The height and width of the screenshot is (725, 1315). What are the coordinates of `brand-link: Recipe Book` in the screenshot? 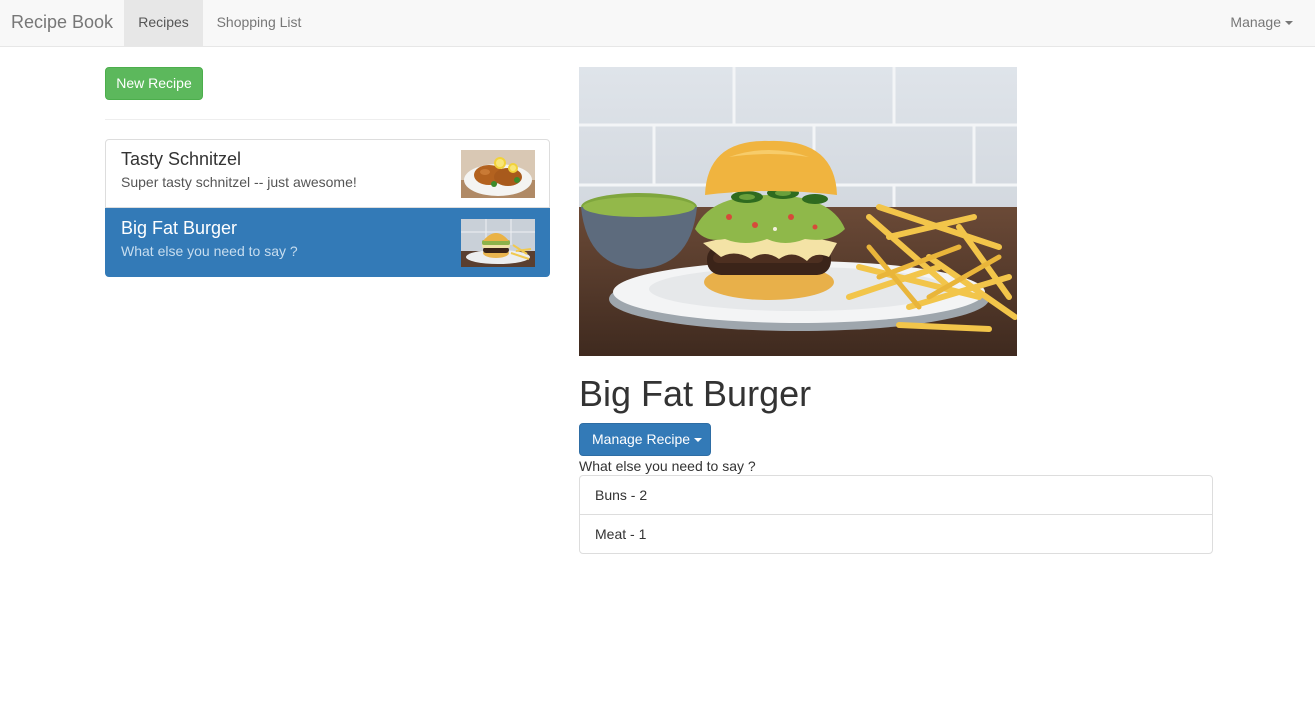 It's located at (62, 23).